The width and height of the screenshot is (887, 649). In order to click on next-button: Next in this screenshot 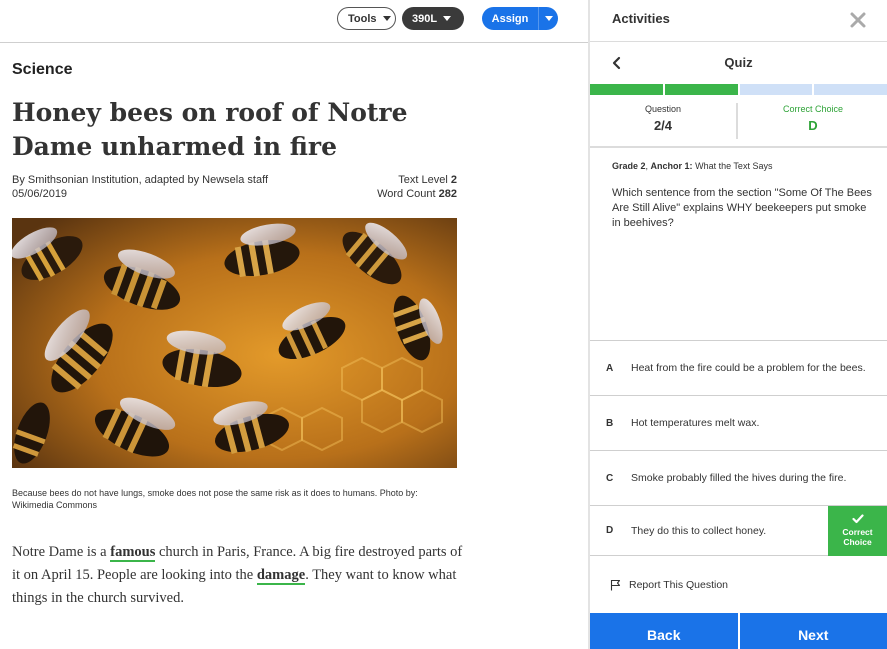, I will do `click(813, 631)`.